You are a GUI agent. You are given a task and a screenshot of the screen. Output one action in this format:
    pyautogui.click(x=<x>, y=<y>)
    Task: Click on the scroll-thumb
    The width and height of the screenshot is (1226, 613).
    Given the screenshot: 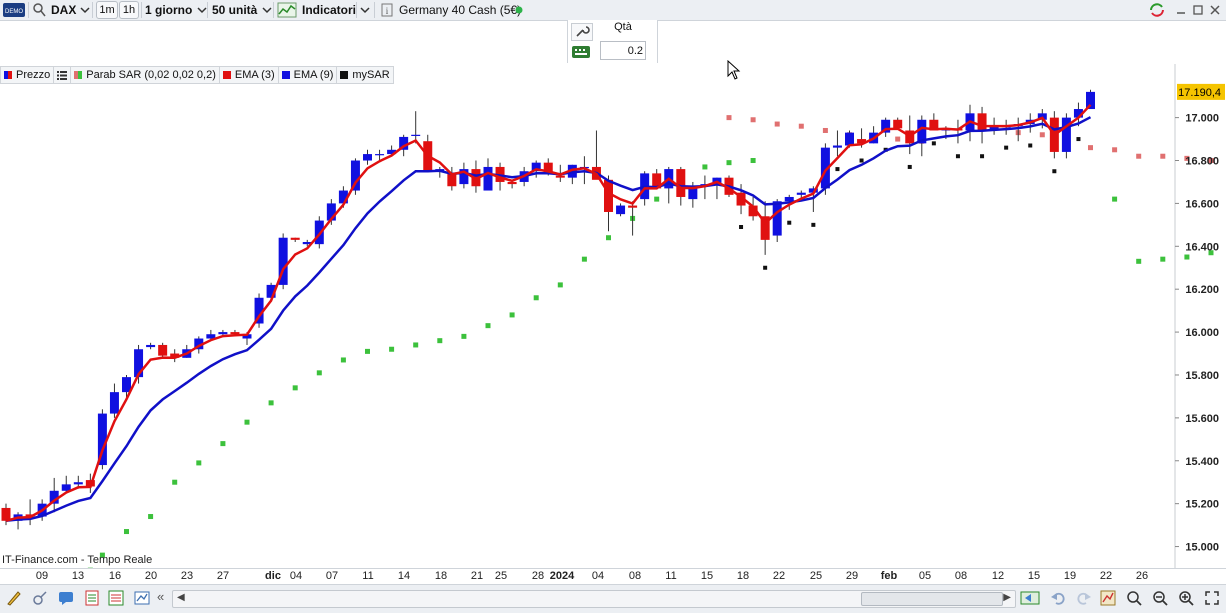 What is the action you would take?
    pyautogui.click(x=932, y=599)
    